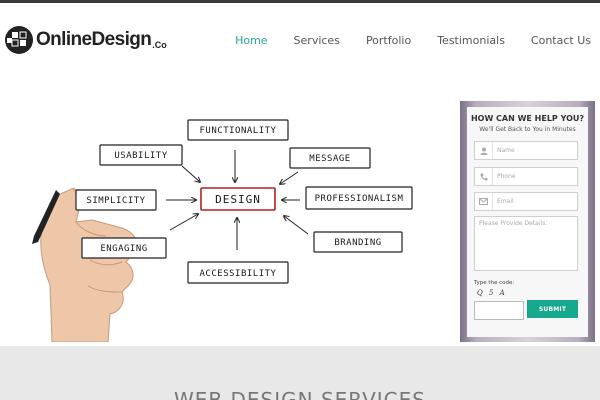  What do you see at coordinates (238, 199) in the screenshot?
I see `hero-word-design: DESIGN` at bounding box center [238, 199].